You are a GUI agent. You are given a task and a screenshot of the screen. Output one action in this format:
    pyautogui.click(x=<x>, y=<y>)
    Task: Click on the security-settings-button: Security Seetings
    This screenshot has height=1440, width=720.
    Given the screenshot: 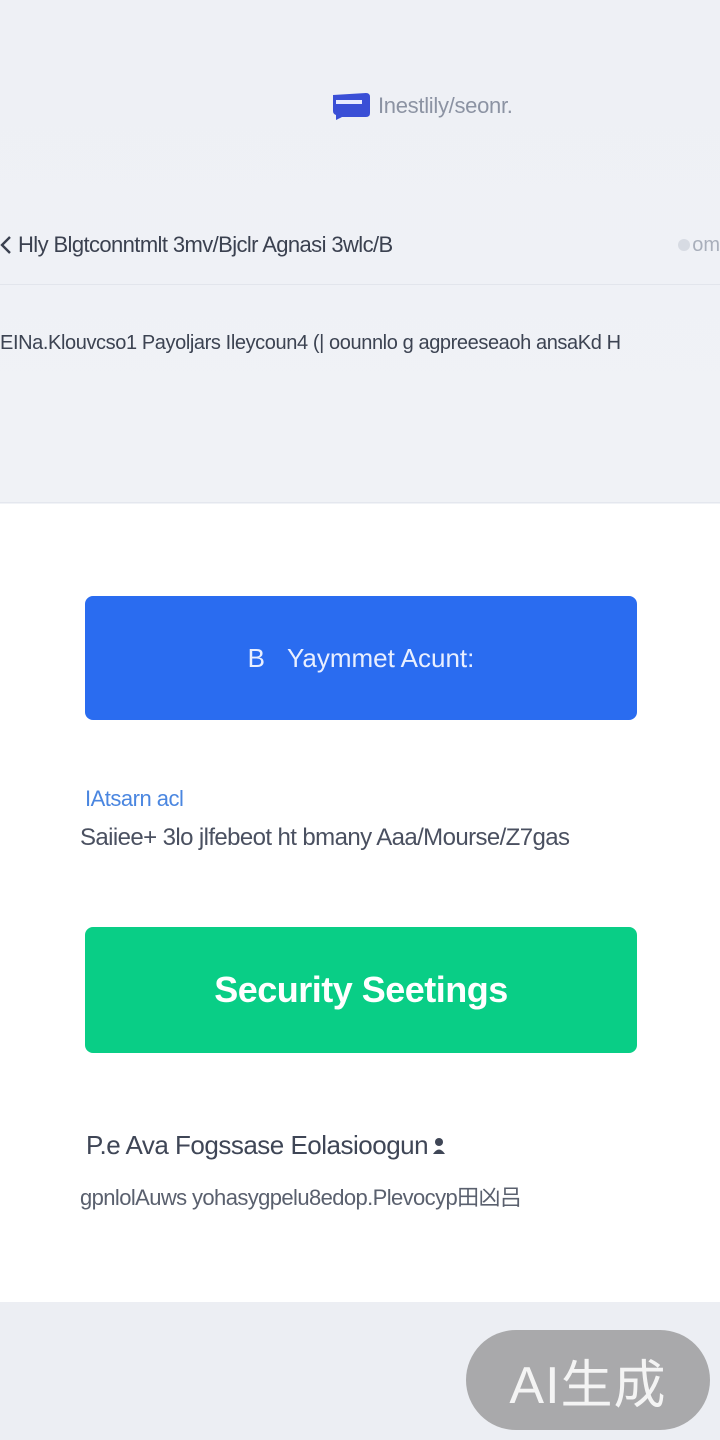 What is the action you would take?
    pyautogui.click(x=361, y=990)
    